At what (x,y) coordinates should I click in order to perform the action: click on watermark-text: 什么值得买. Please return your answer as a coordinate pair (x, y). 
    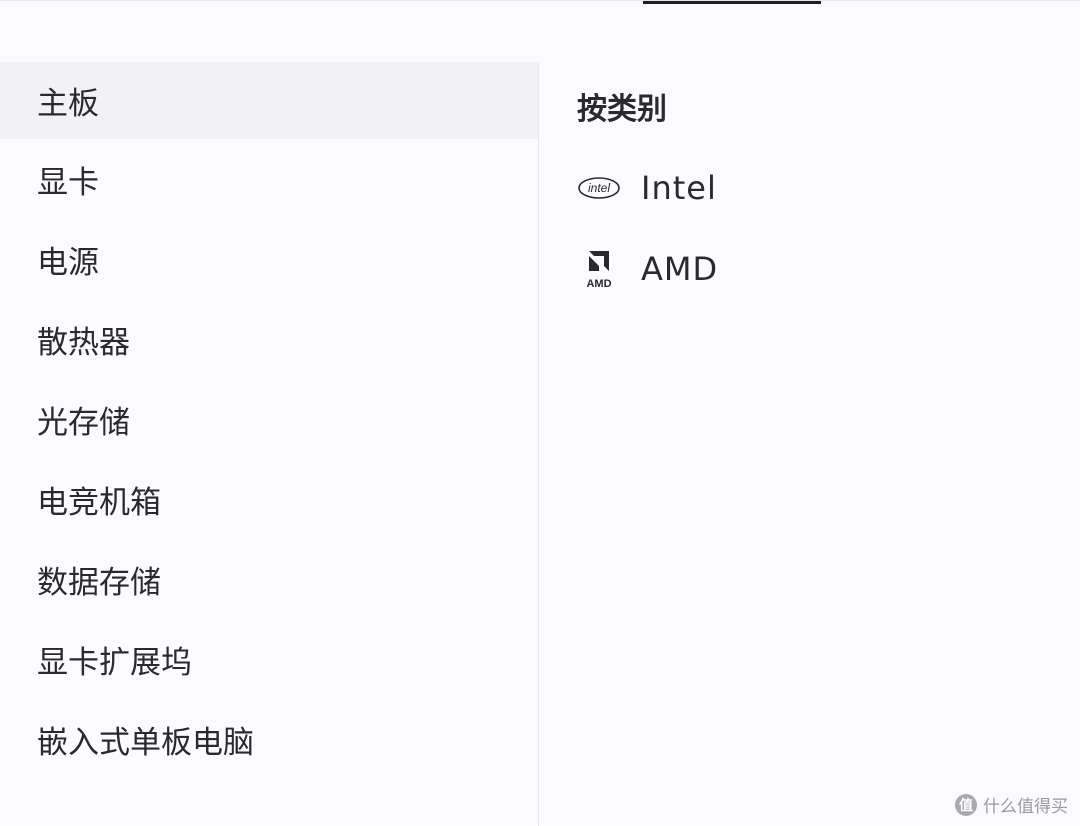
    Looking at the image, I should click on (1025, 807).